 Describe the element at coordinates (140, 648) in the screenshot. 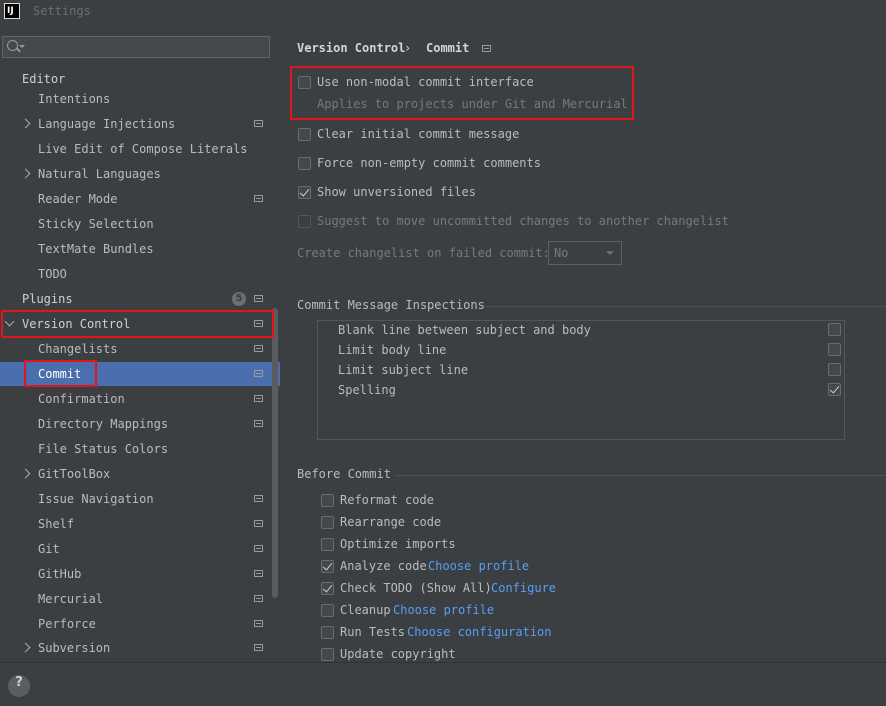

I see `sidebar-item-subversion: Subversion` at that location.